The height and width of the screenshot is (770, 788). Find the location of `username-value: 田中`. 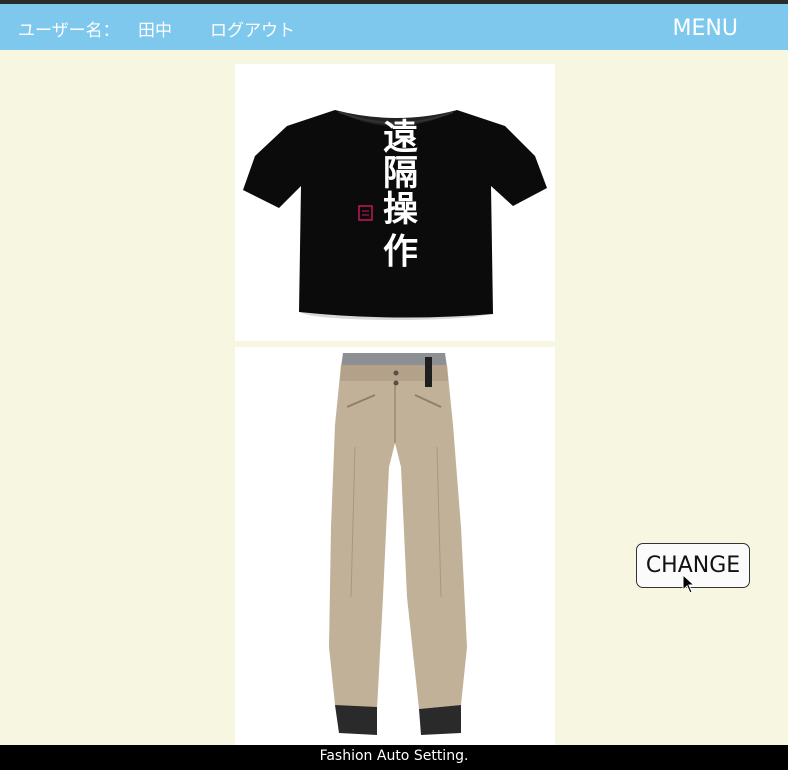

username-value: 田中 is located at coordinates (155, 31).